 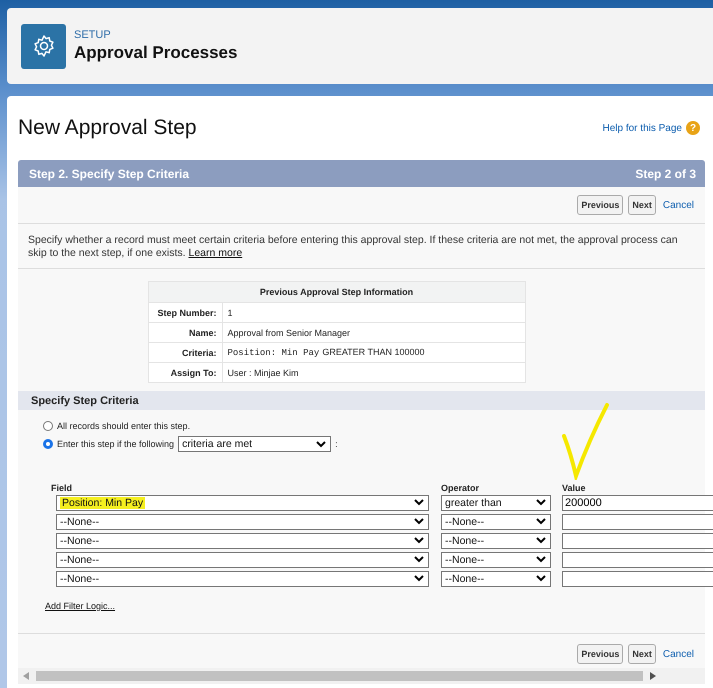 I want to click on table-cell: Step Number:, so click(x=185, y=312).